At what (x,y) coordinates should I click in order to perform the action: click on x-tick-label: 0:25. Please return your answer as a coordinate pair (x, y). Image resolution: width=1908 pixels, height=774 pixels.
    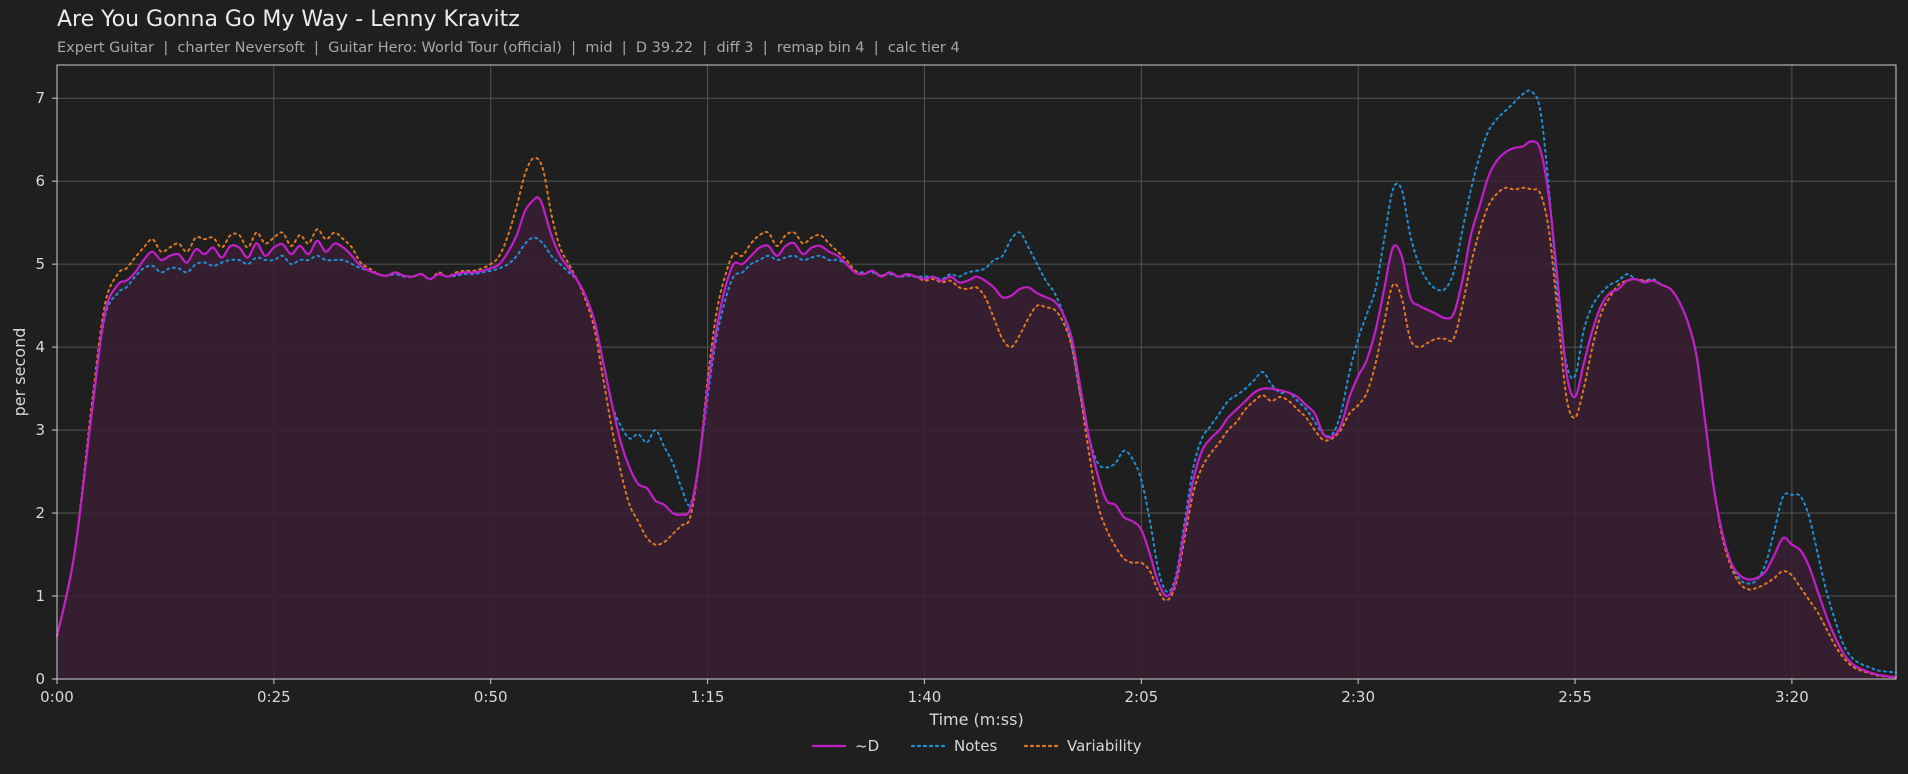
    Looking at the image, I should click on (274, 697).